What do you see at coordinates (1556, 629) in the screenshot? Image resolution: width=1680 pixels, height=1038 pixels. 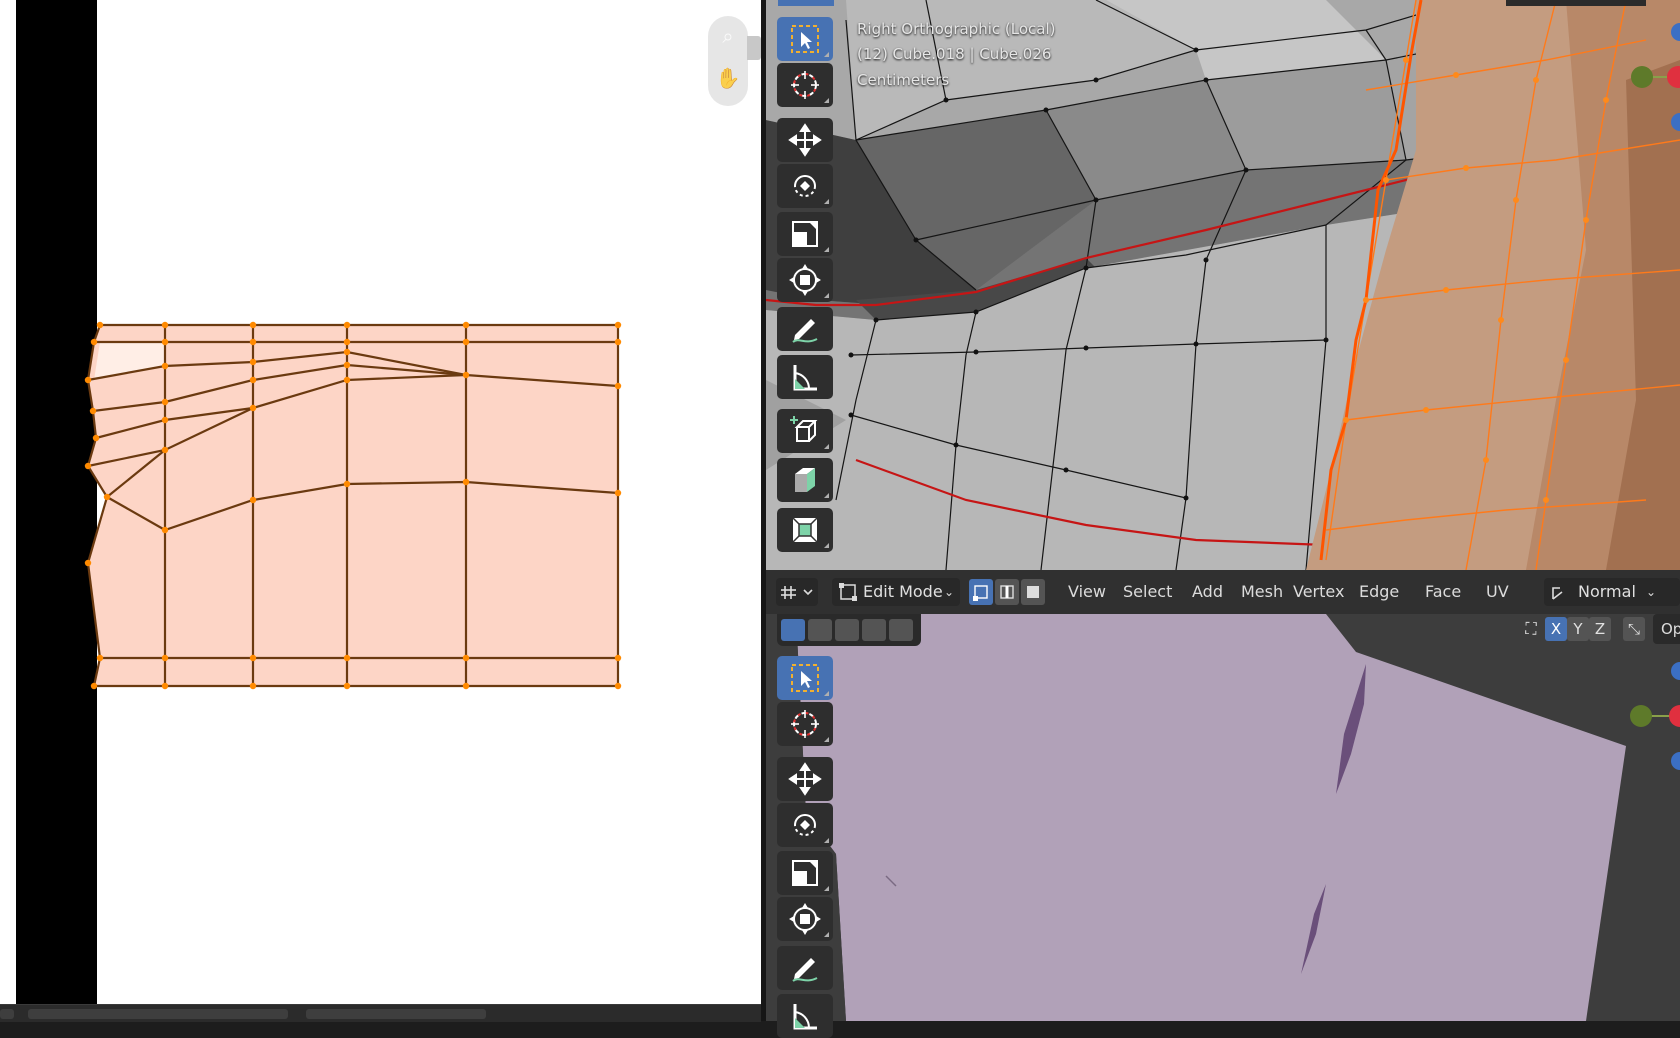 I see `mirror-axis-x-button: X` at bounding box center [1556, 629].